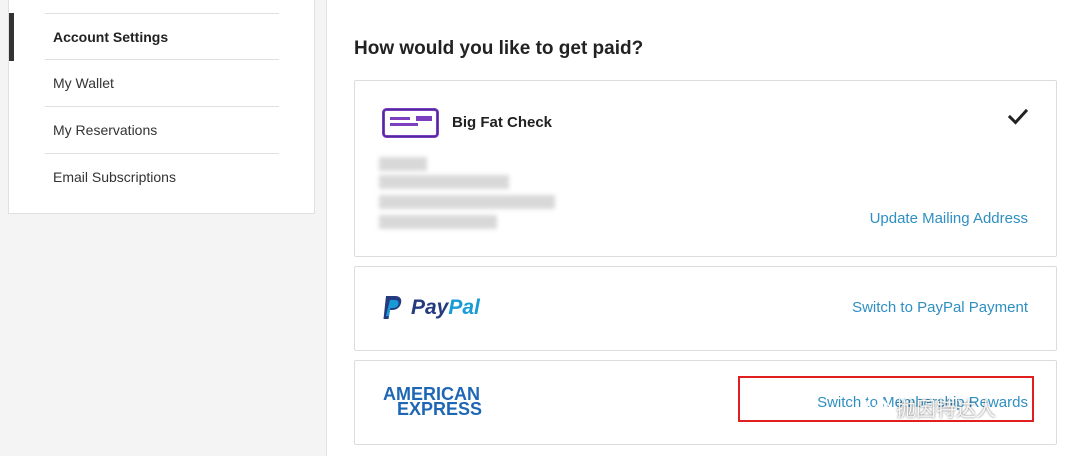  What do you see at coordinates (440, 409) in the screenshot?
I see `amex-logo-line2: EXPRESS` at bounding box center [440, 409].